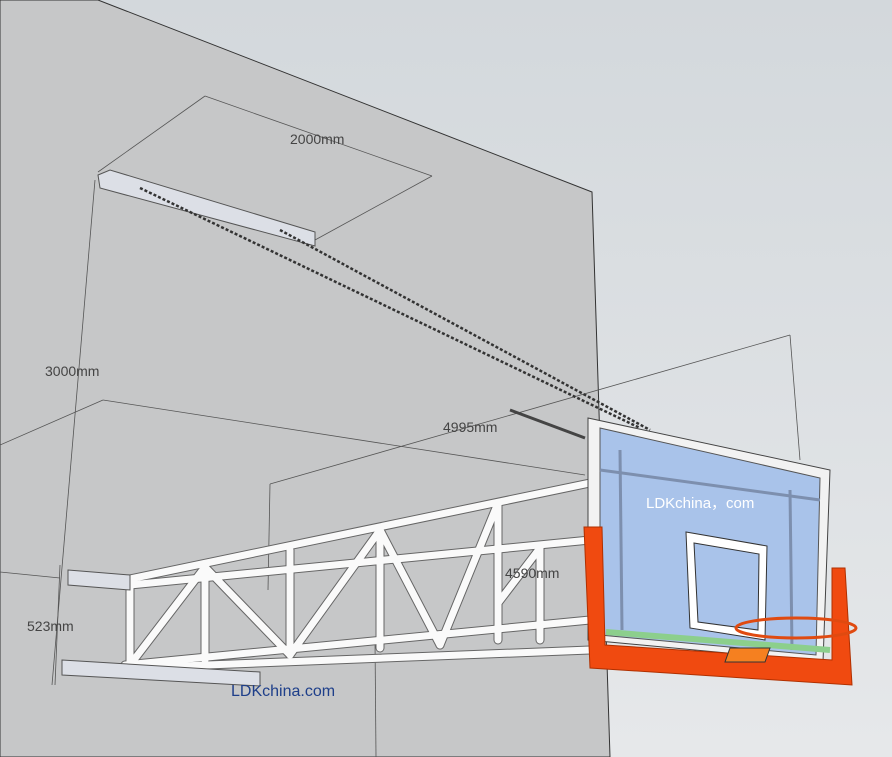  I want to click on dimension-2000: 2000mm, so click(317, 139).